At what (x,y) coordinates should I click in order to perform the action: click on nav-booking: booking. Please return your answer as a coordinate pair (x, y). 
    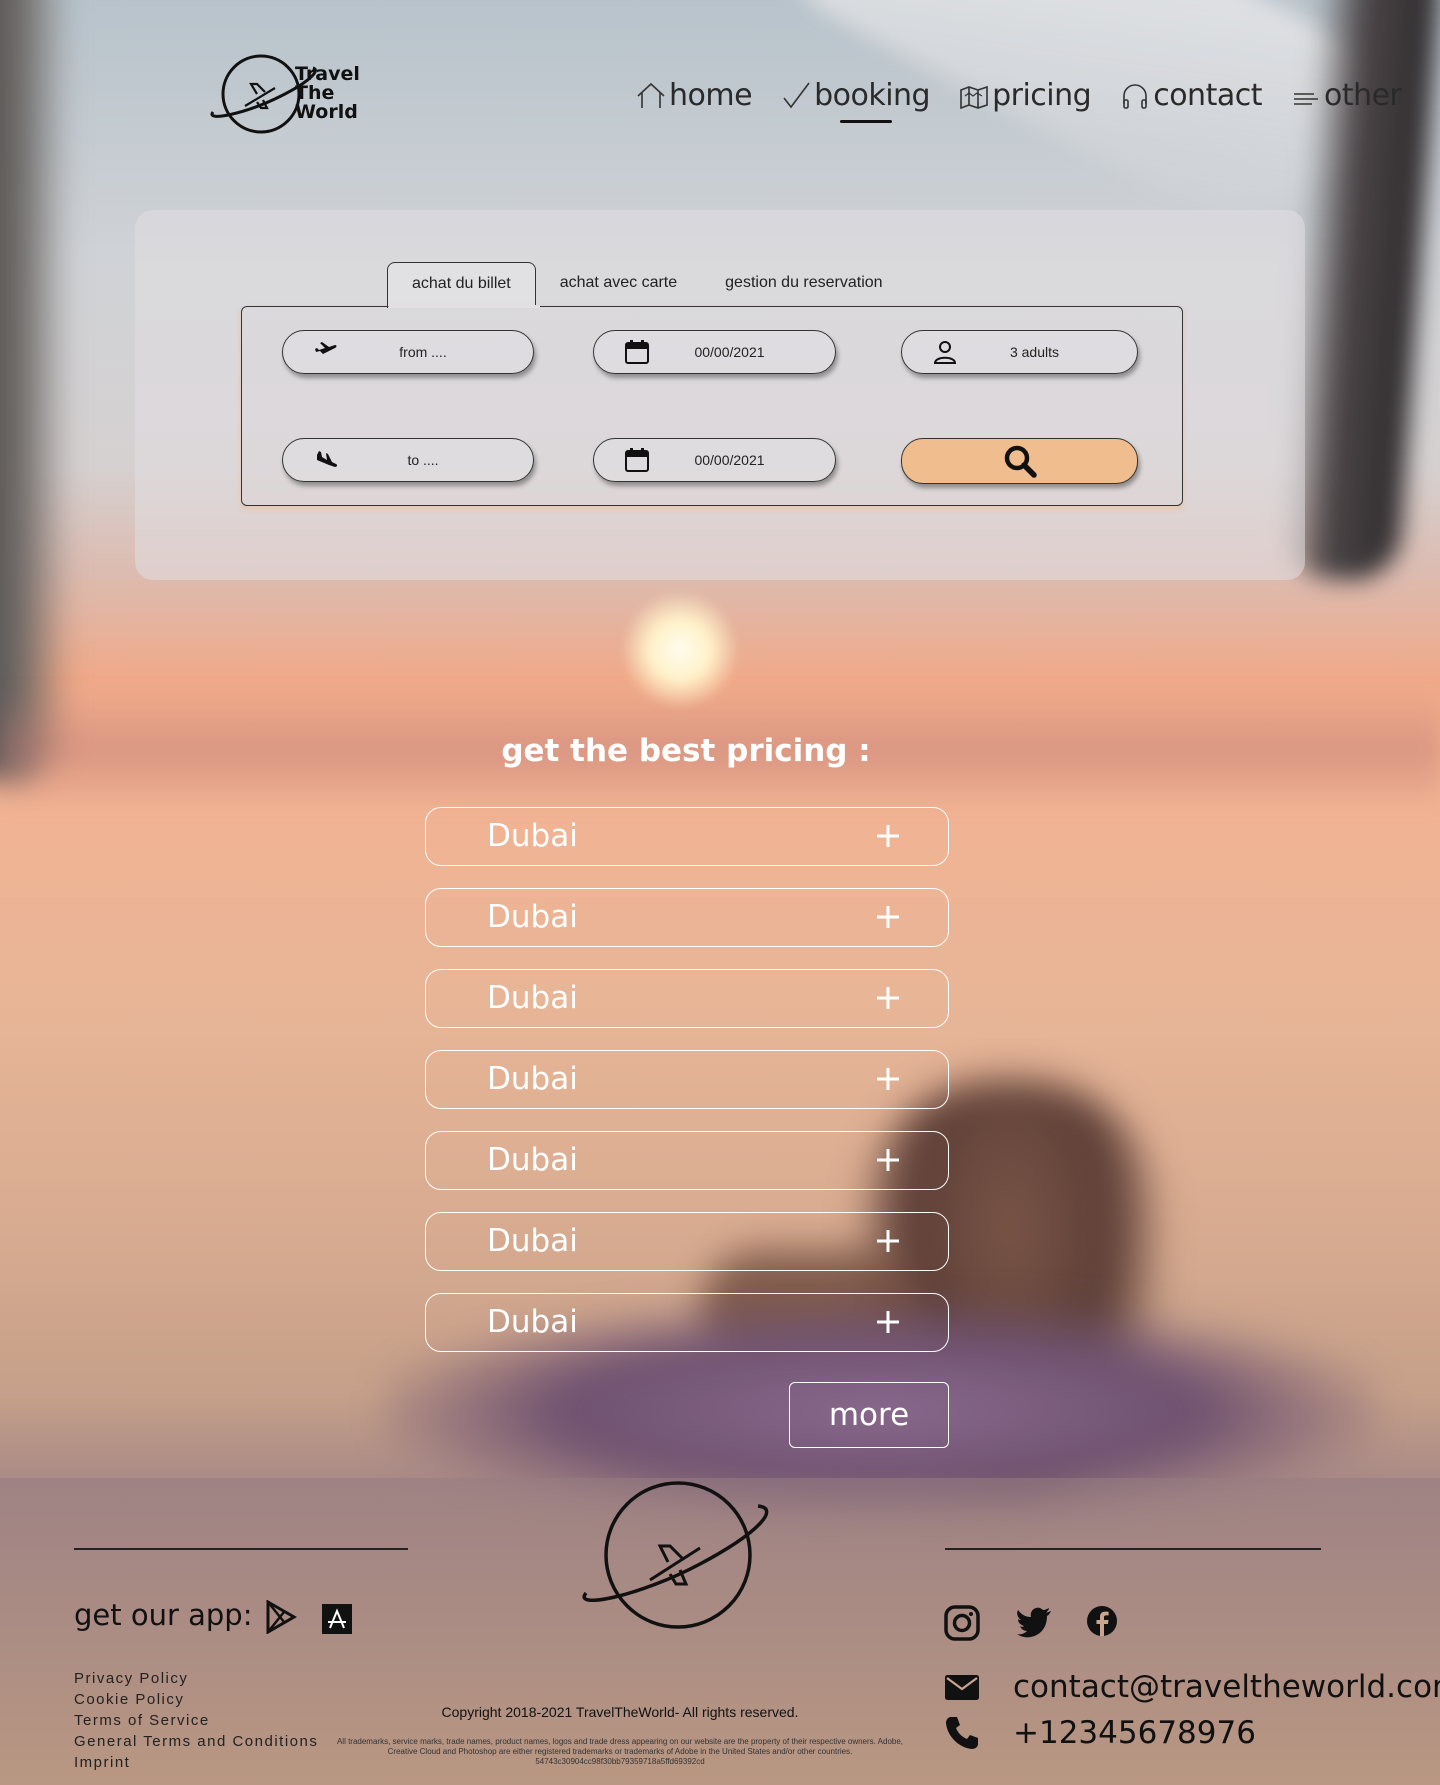
    Looking at the image, I should click on (855, 100).